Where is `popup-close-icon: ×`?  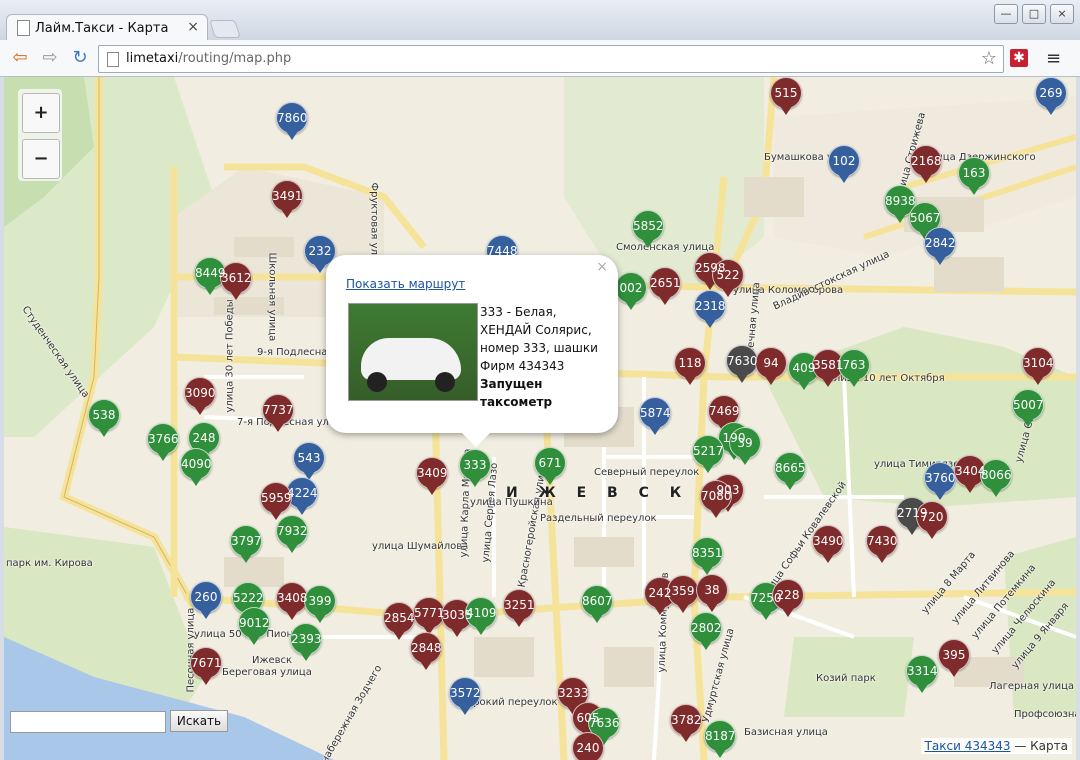 popup-close-icon: × is located at coordinates (602, 267).